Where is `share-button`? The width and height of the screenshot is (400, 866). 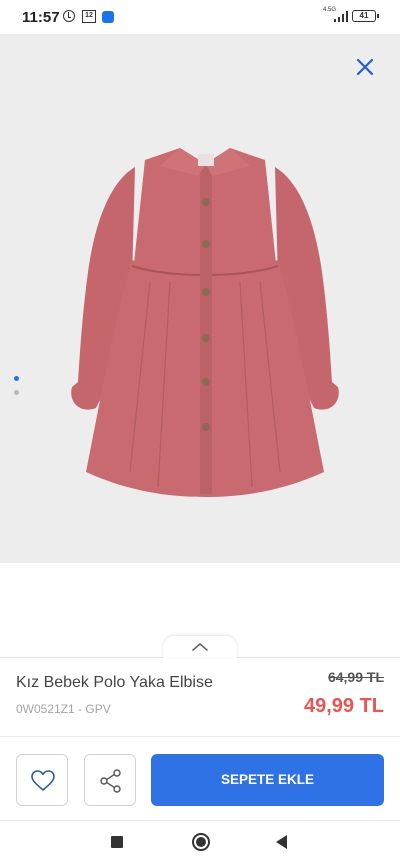
share-button is located at coordinates (110, 780).